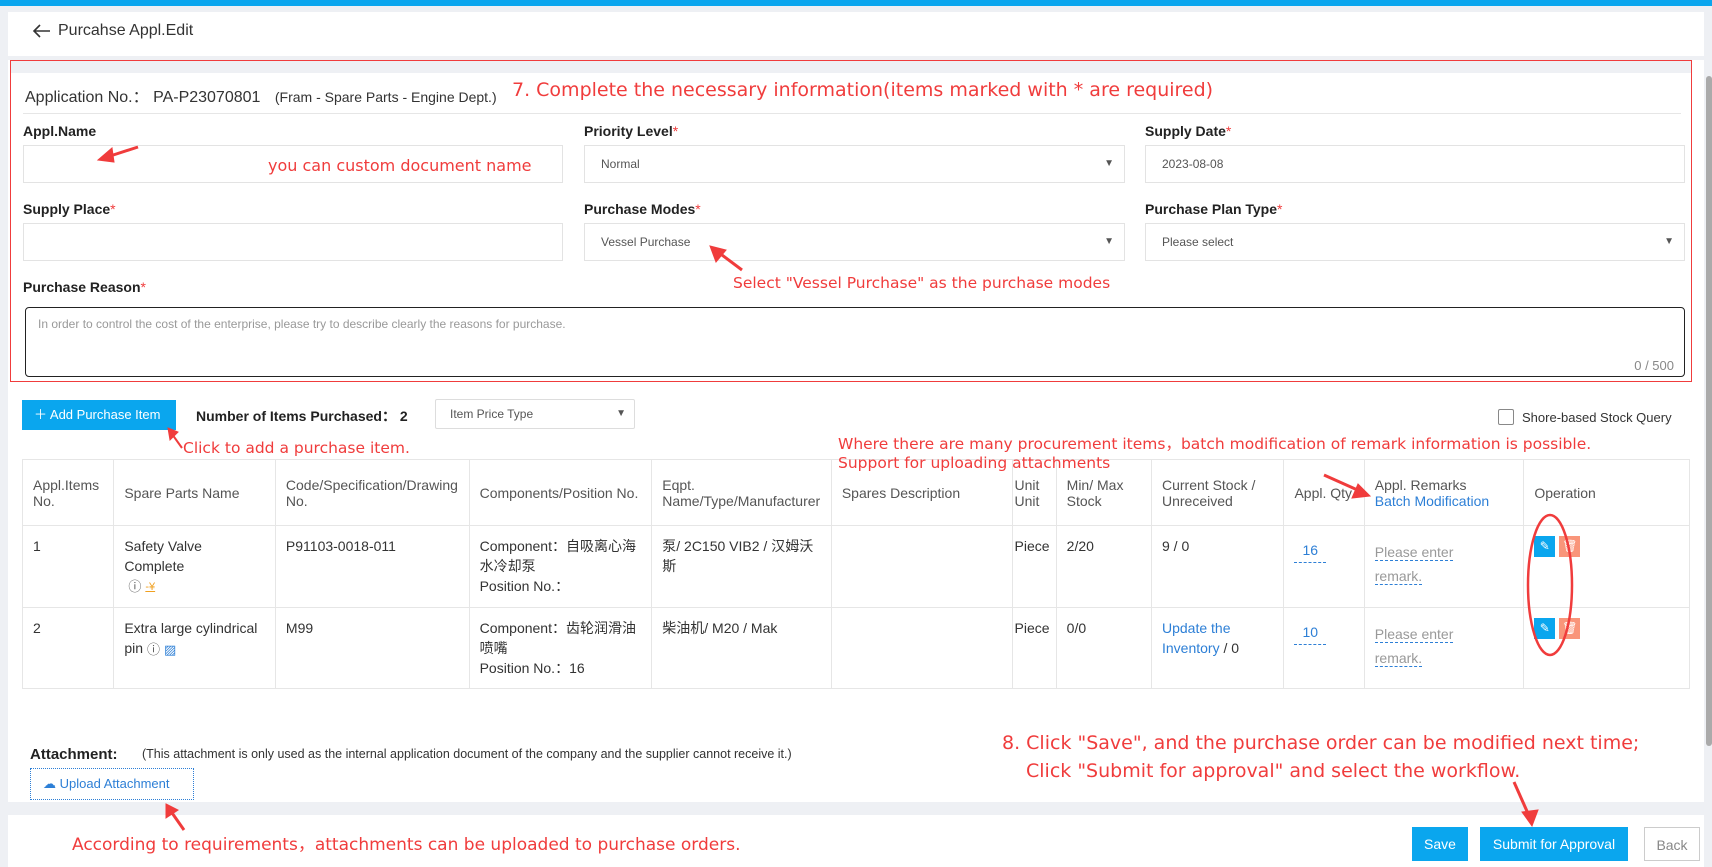 Image resolution: width=1712 pixels, height=867 pixels. I want to click on upload-attachment-label: Upload Attachment, so click(114, 783).